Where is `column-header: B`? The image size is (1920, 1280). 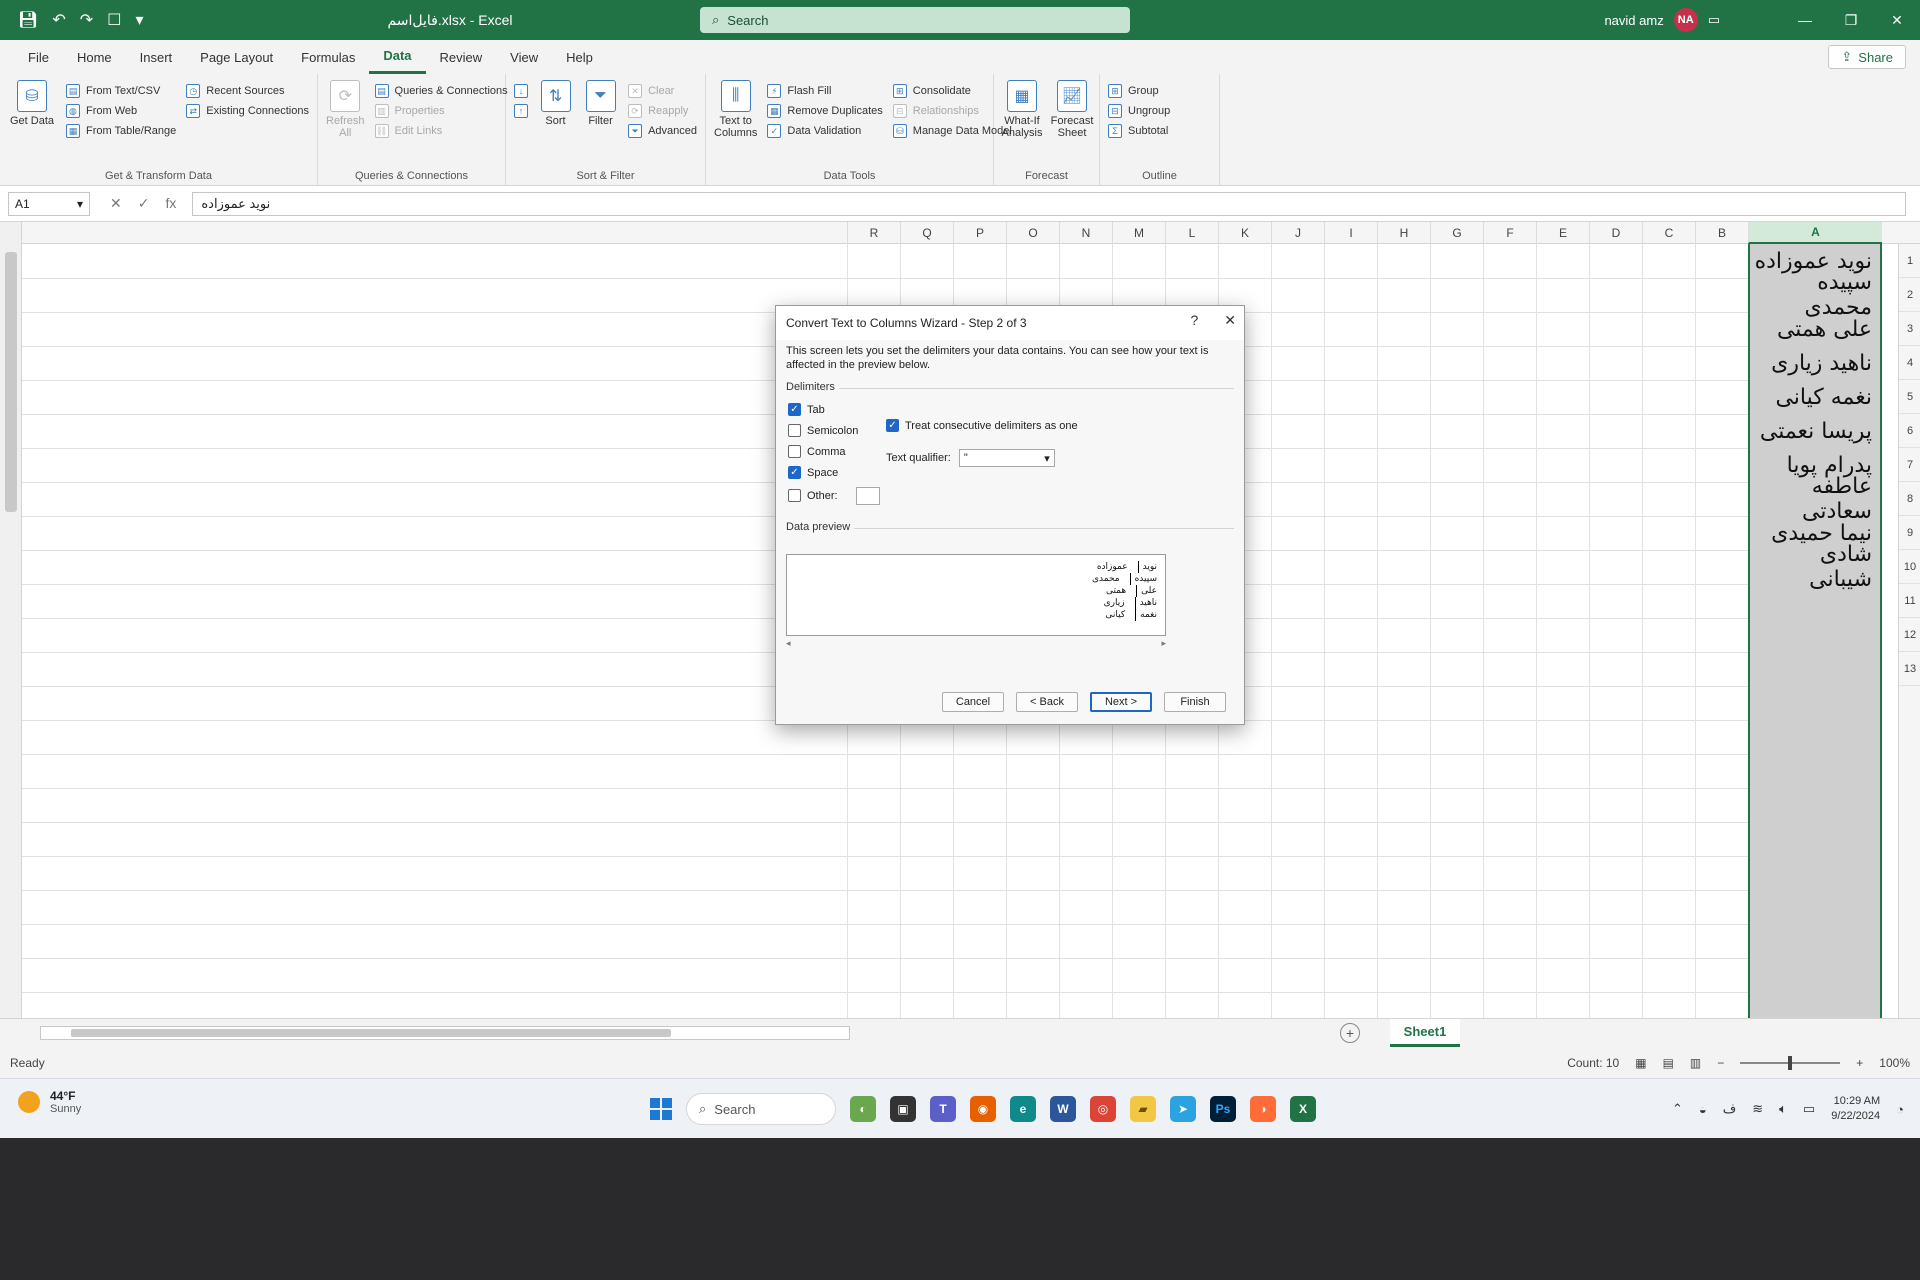 column-header: B is located at coordinates (1721, 233).